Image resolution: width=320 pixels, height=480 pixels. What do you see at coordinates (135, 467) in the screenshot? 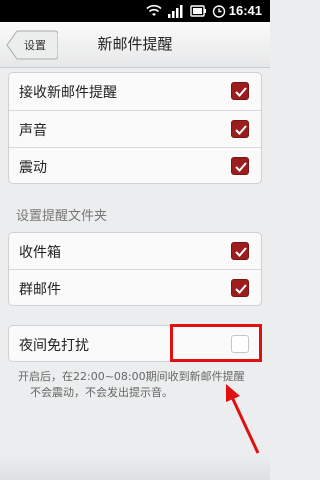
I see `bottom-shade` at bounding box center [135, 467].